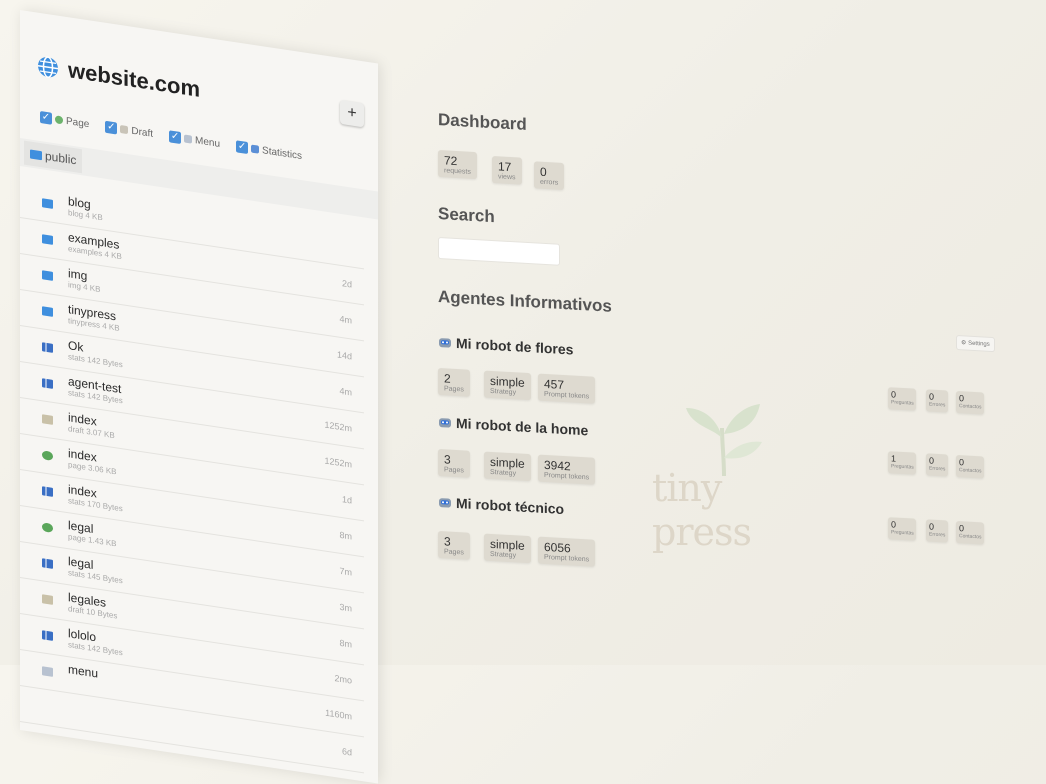  I want to click on filter-label: Draft, so click(142, 132).